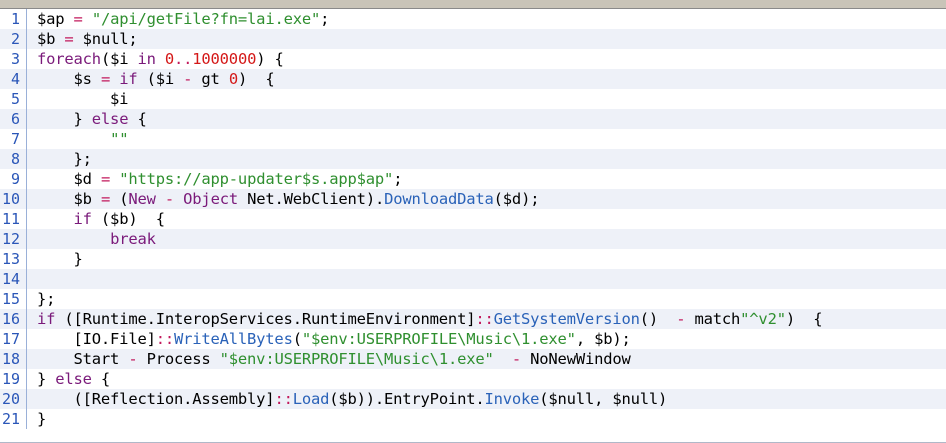  I want to click on code-text: $b = $null;, so click(82, 39).